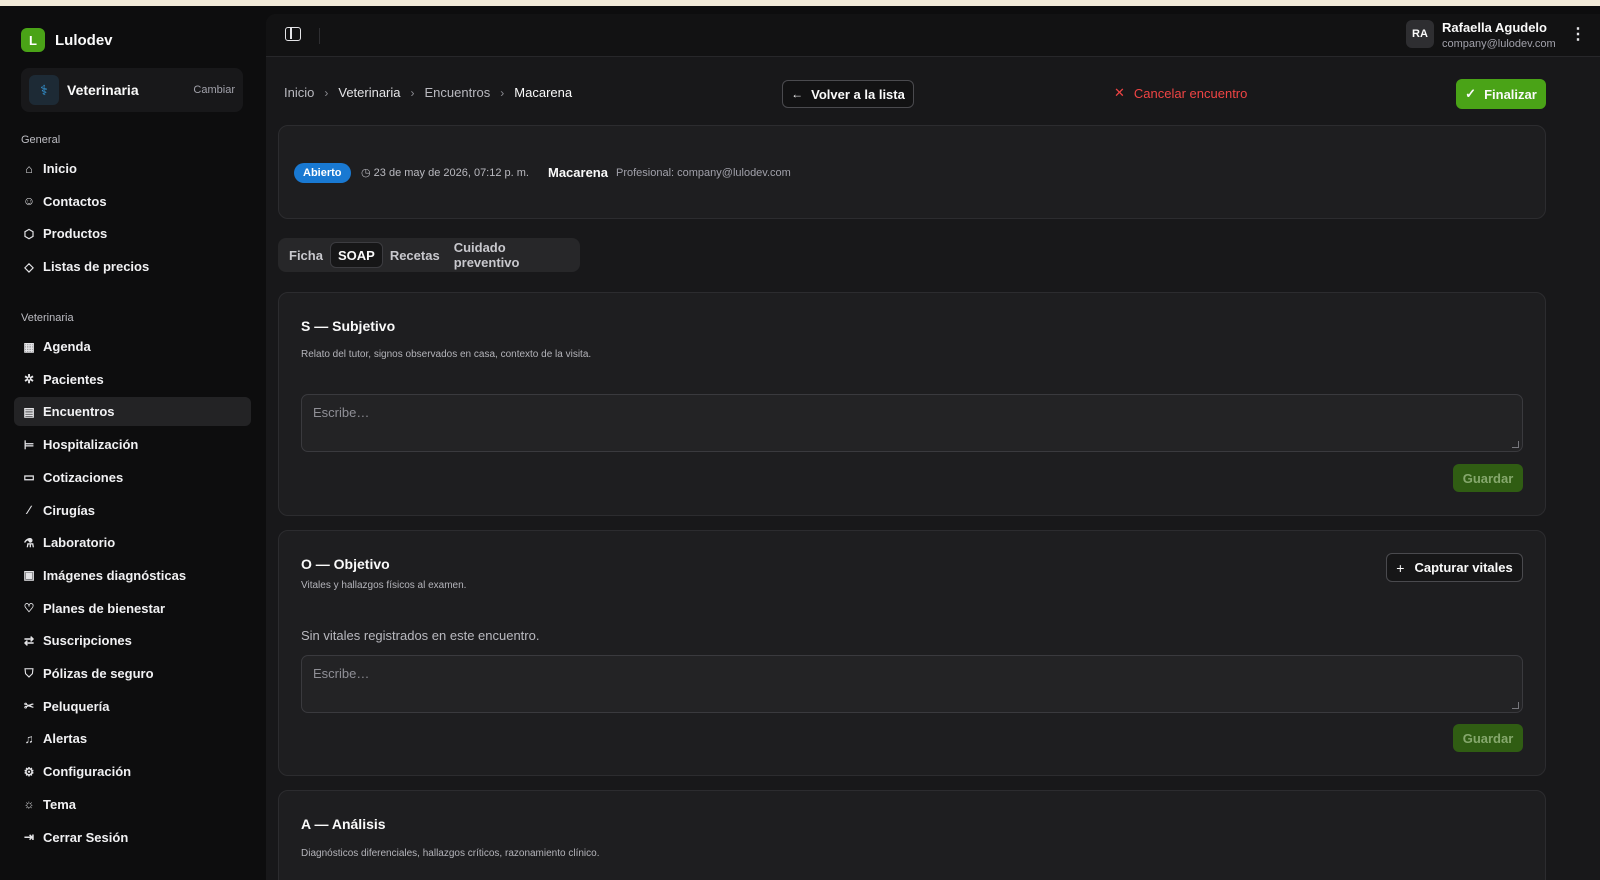 This screenshot has height=880, width=1600. What do you see at coordinates (445, 172) in the screenshot?
I see `encounter-datetime: ◷ 23 de may de 2026, 07:12 p. m.` at bounding box center [445, 172].